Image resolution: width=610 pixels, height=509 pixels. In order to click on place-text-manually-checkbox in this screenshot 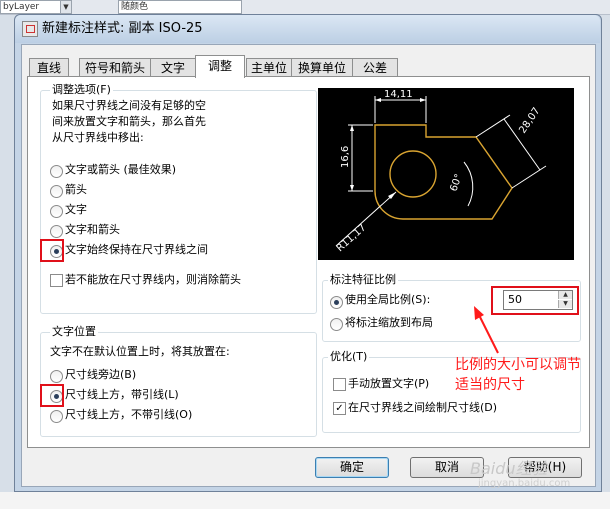, I will do `click(339, 384)`.